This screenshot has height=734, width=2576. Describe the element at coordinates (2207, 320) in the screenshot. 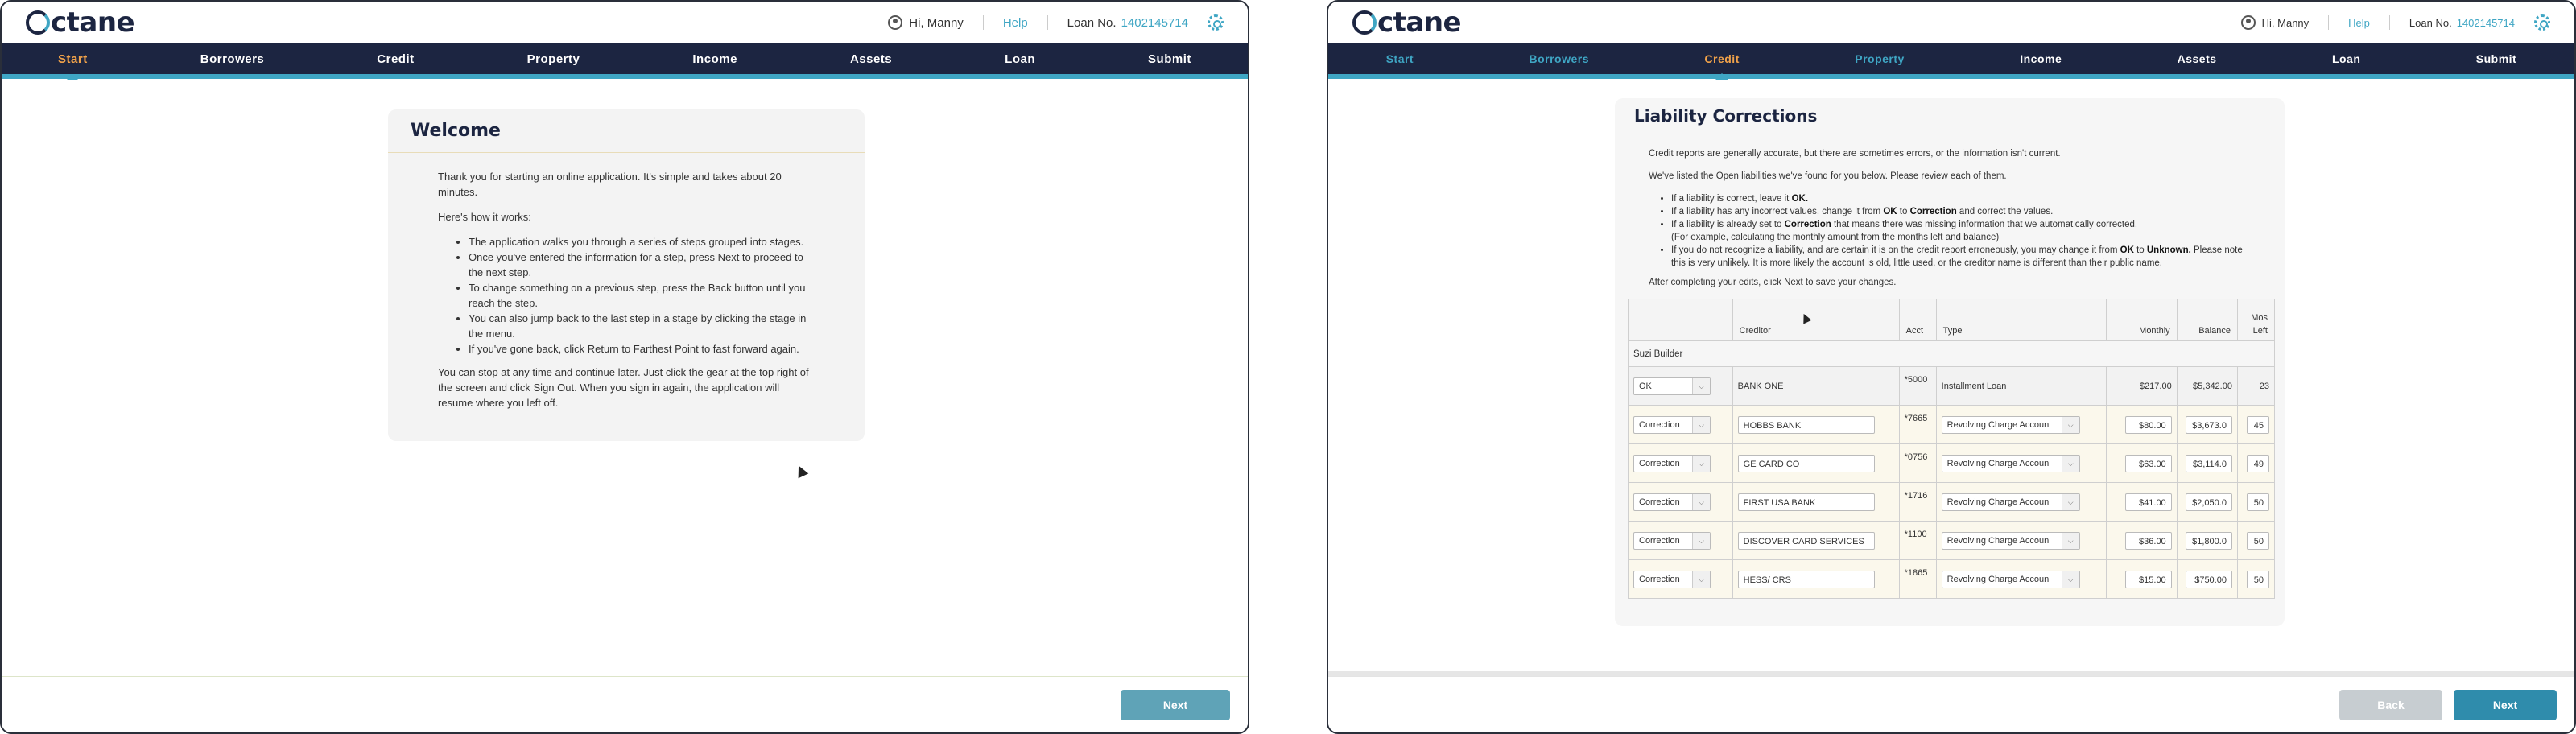

I see `balance-header: Balance` at that location.